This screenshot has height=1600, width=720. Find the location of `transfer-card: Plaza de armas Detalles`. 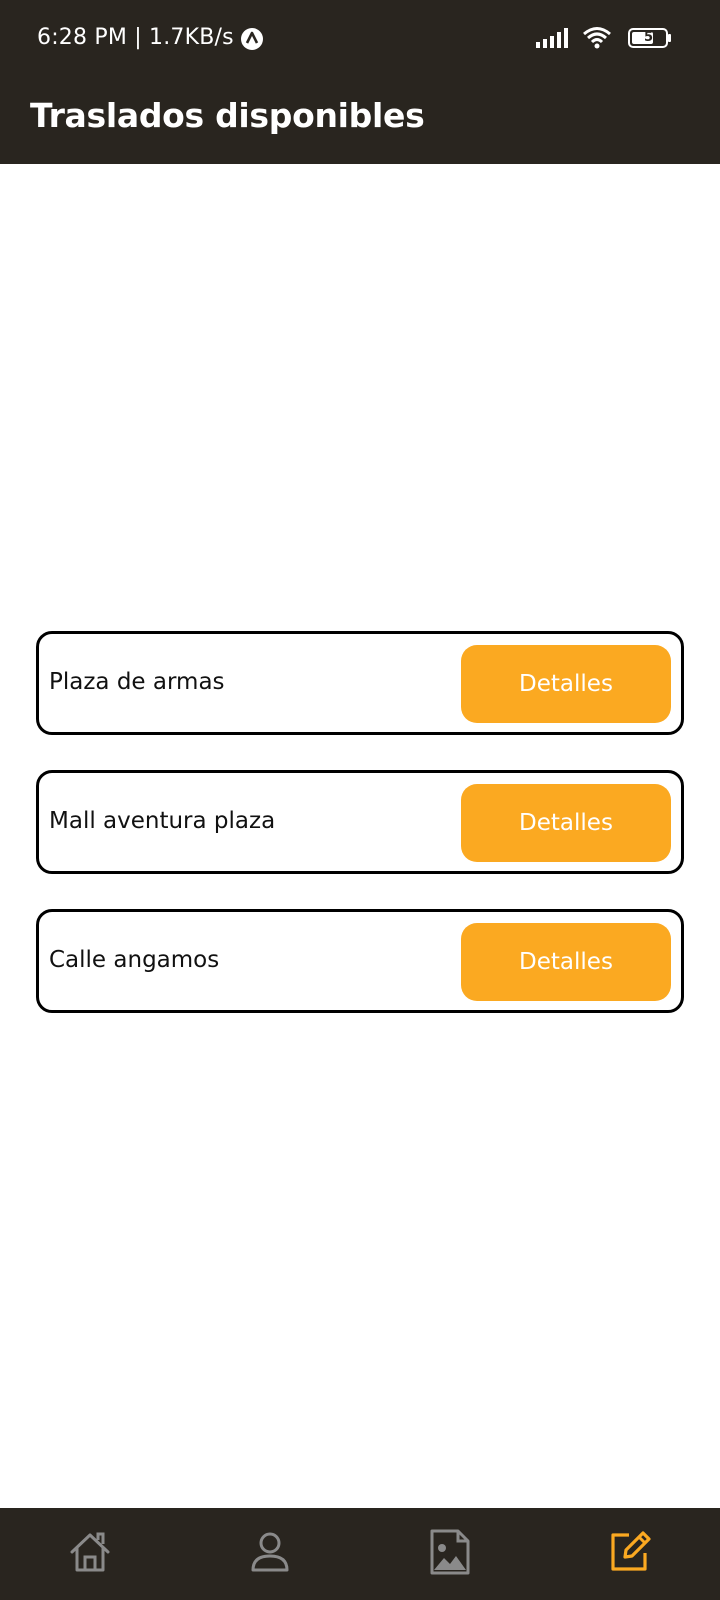

transfer-card: Plaza de armas Detalles is located at coordinates (360, 683).